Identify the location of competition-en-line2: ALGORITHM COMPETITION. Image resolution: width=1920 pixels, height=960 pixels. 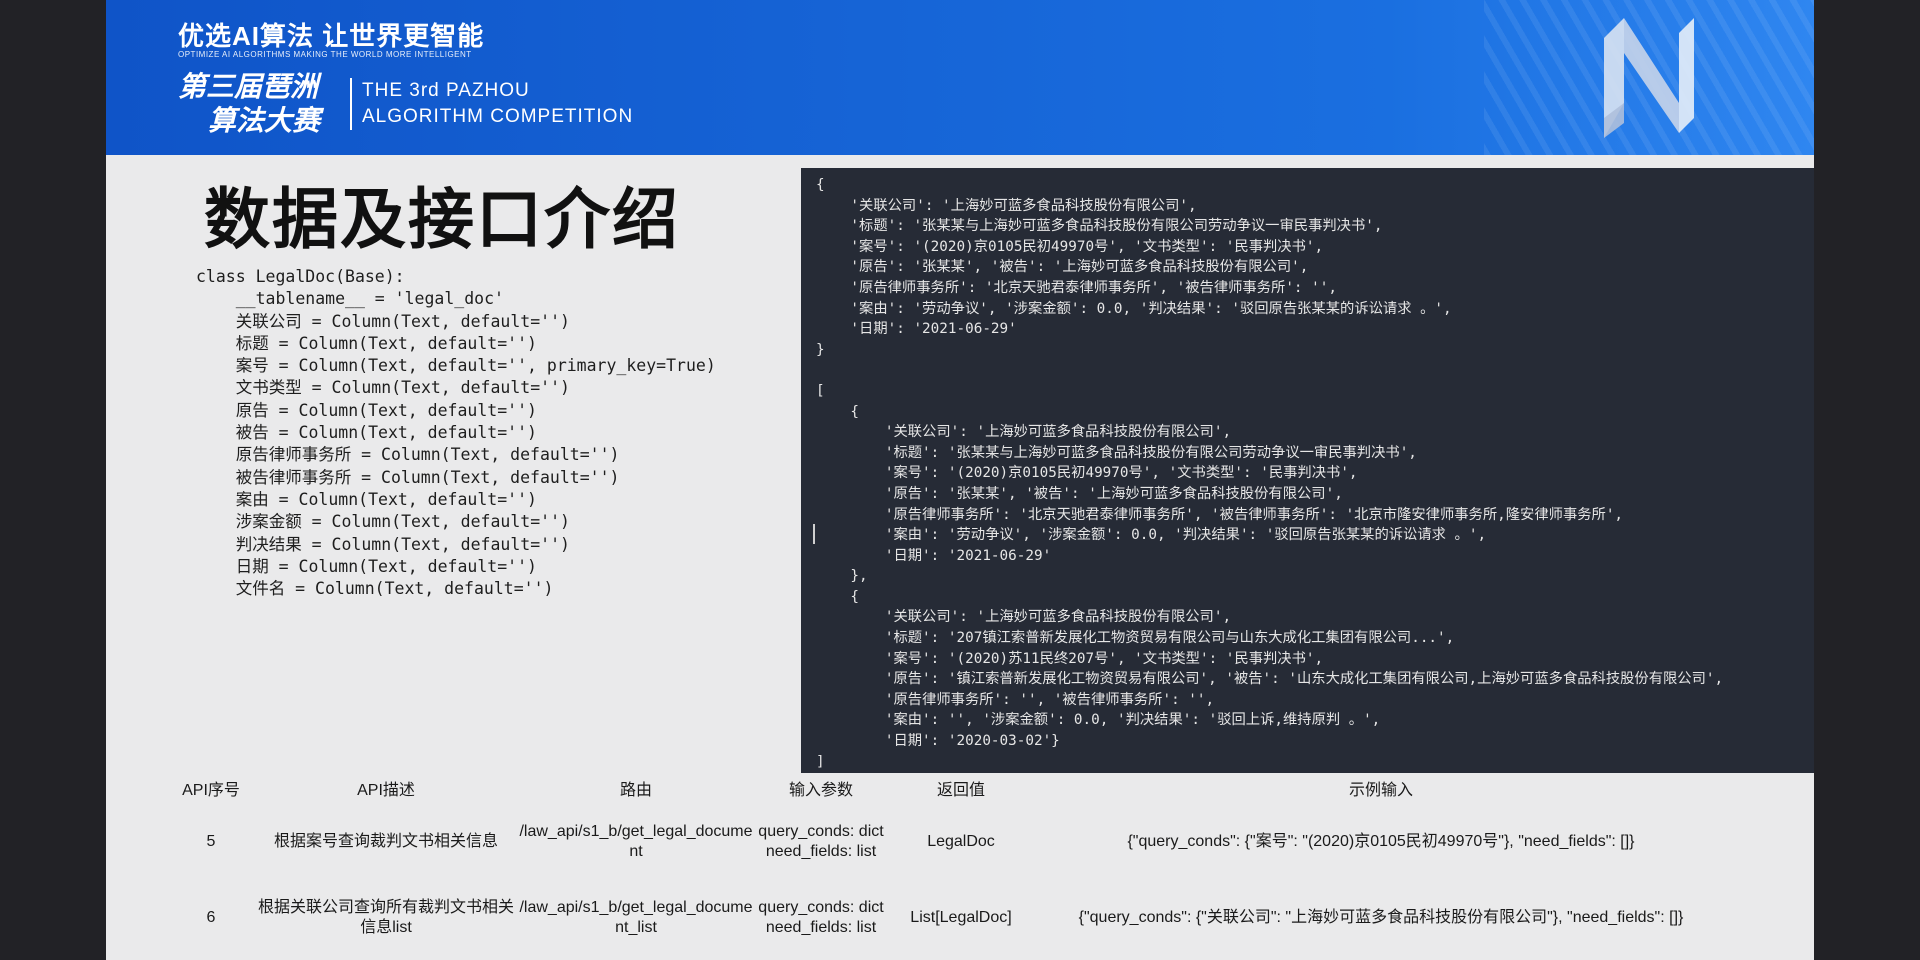
(498, 116).